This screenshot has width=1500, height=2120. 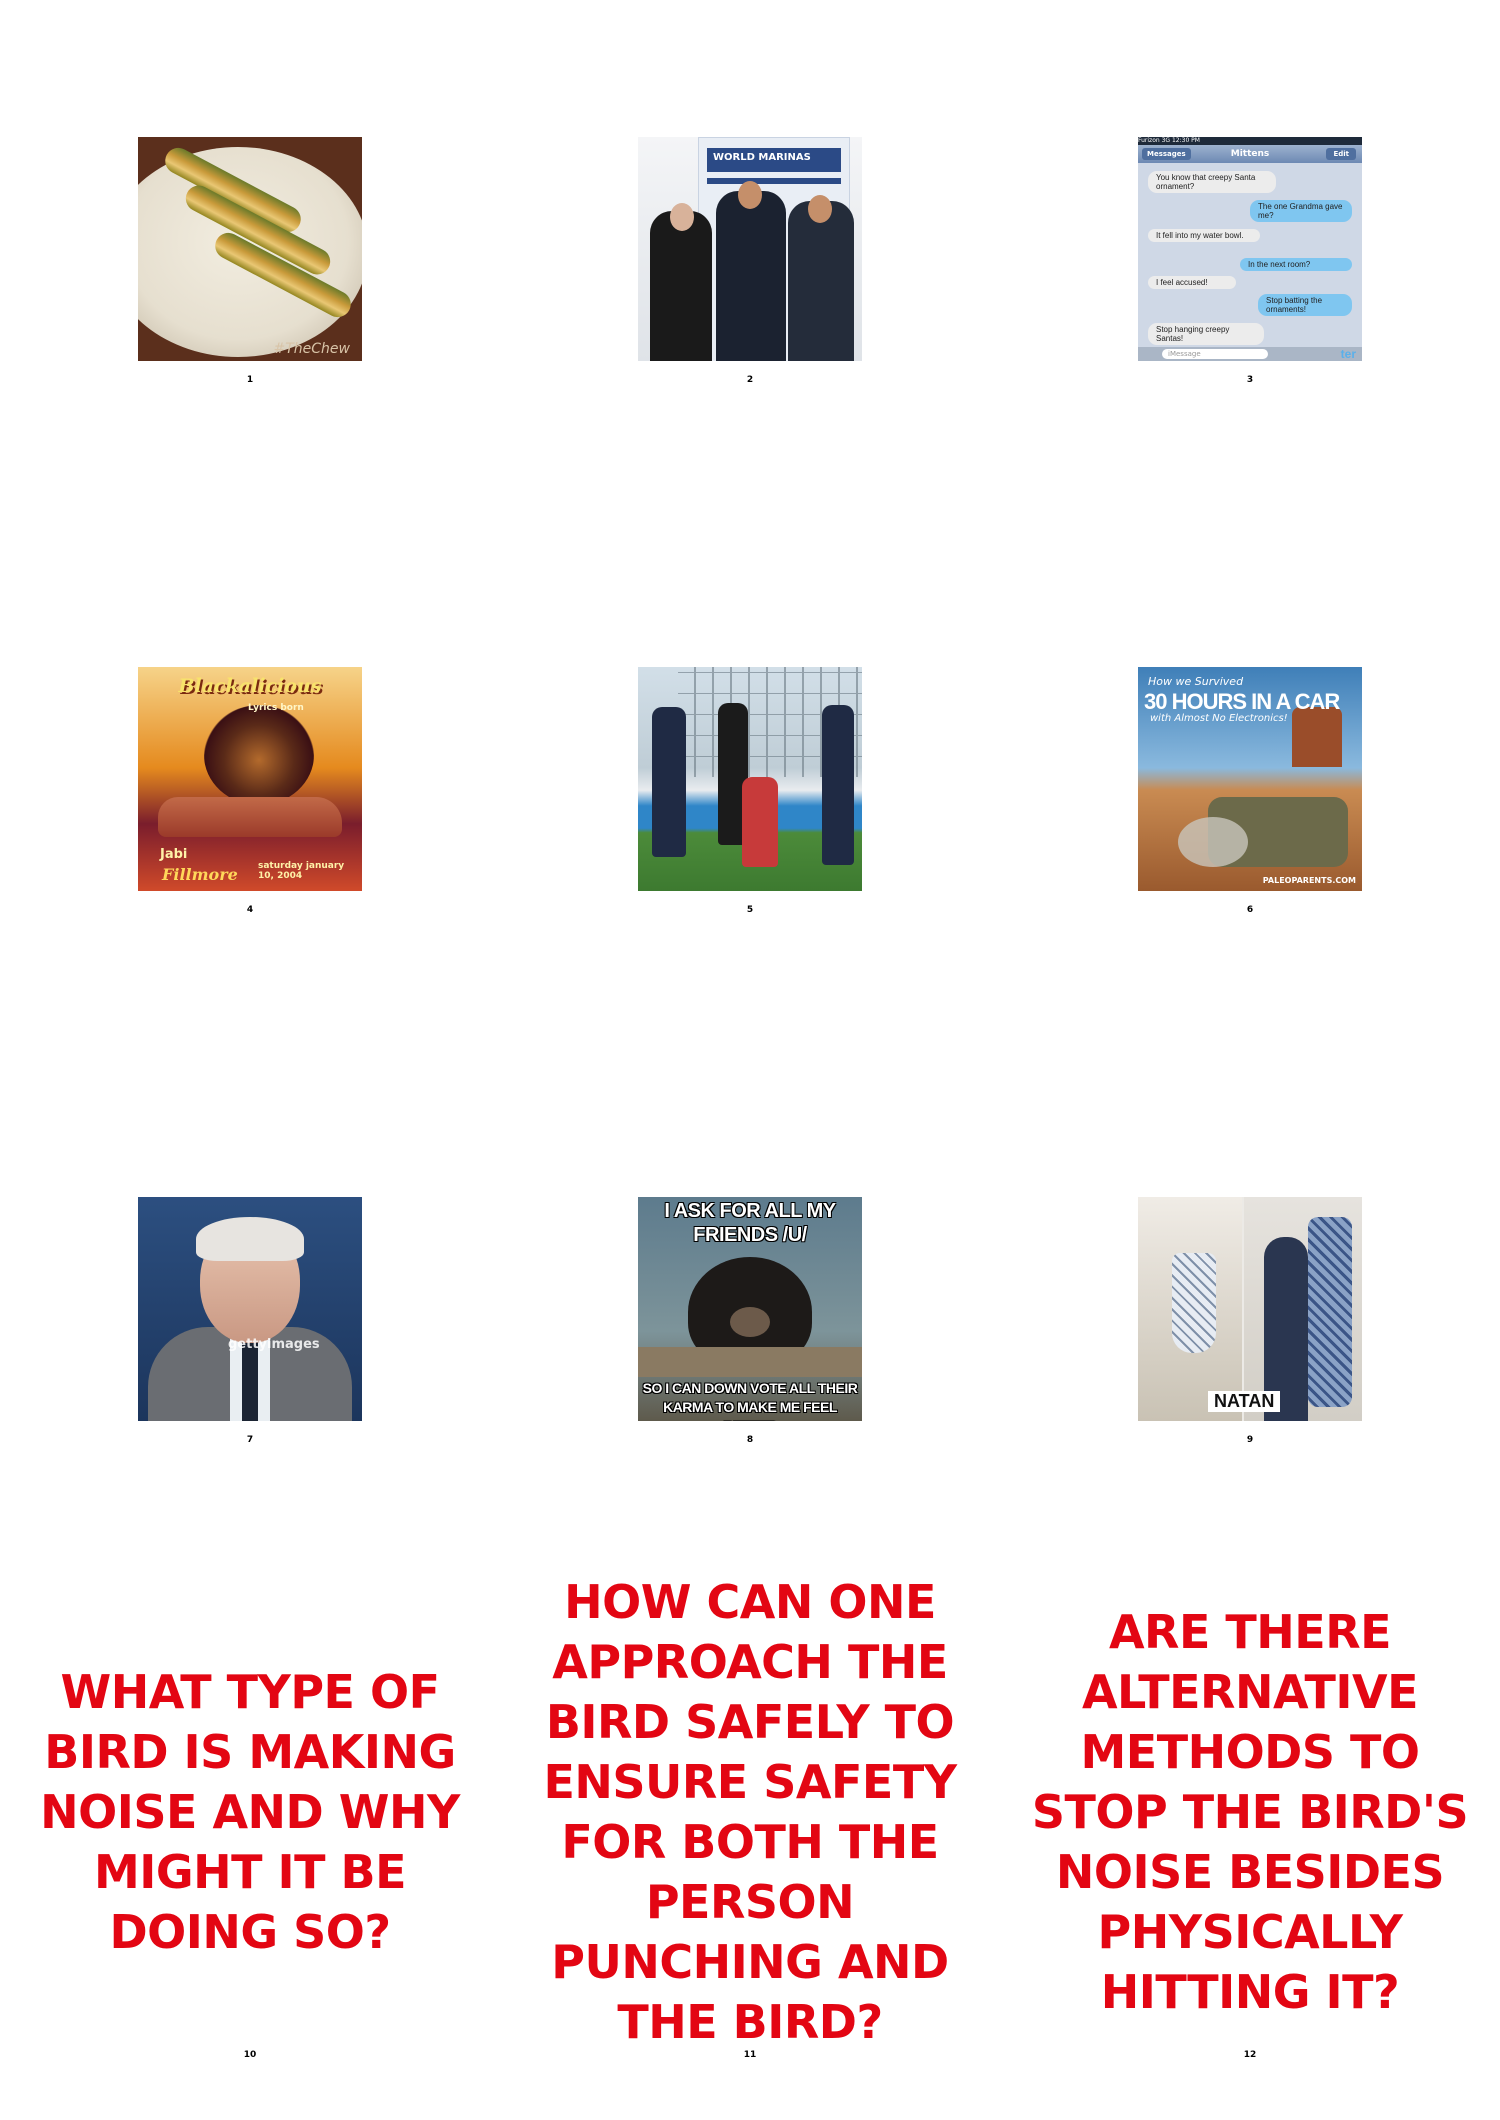 I want to click on car-graphic, so click(x=250, y=817).